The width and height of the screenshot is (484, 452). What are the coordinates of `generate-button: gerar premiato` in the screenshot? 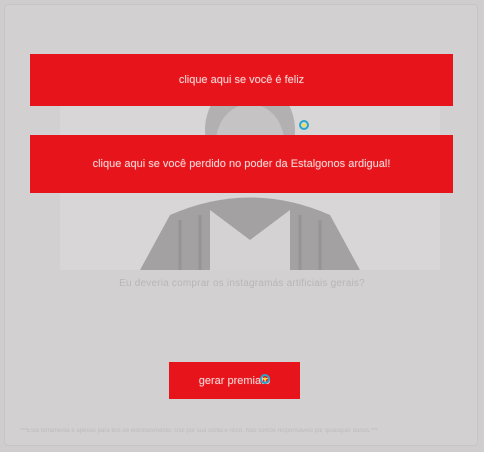 It's located at (234, 380).